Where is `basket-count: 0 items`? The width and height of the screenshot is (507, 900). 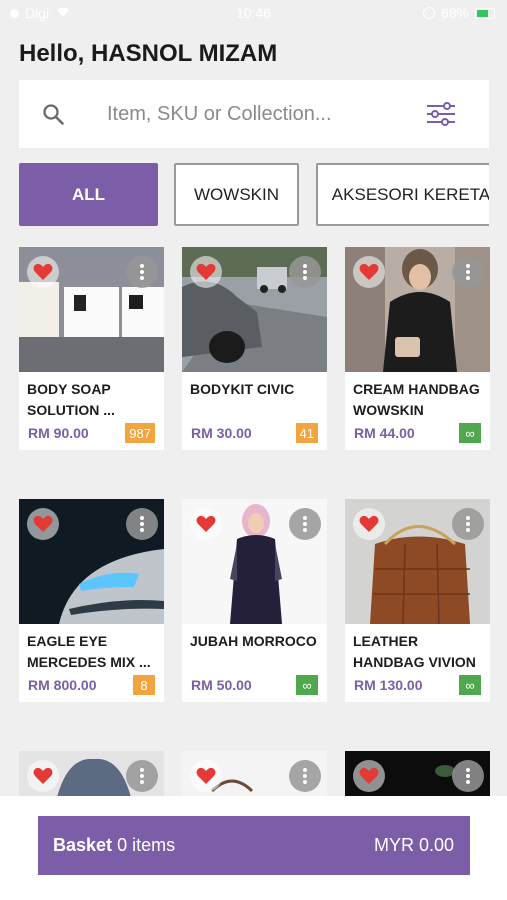
basket-count: 0 items is located at coordinates (146, 845).